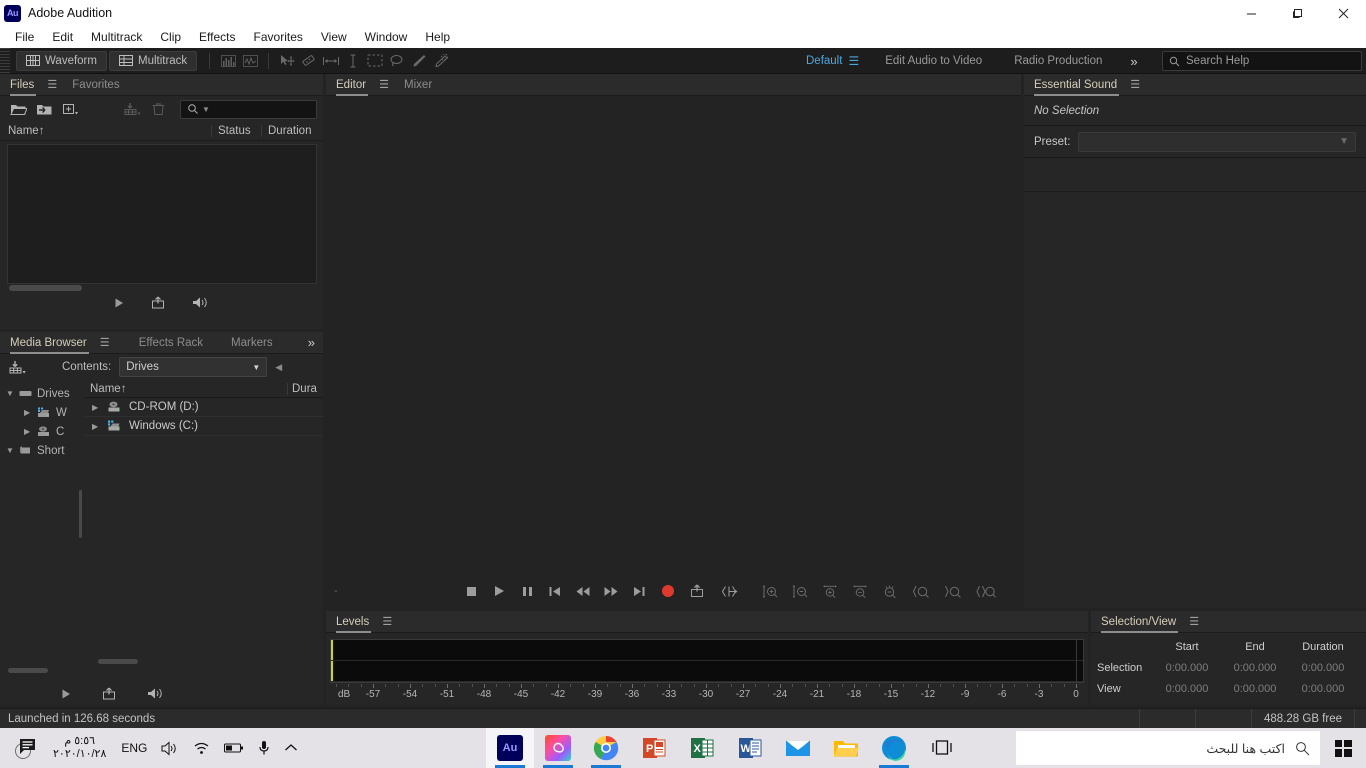 This screenshot has height=768, width=1366. What do you see at coordinates (353, 61) in the screenshot?
I see `razor-tool-icon` at bounding box center [353, 61].